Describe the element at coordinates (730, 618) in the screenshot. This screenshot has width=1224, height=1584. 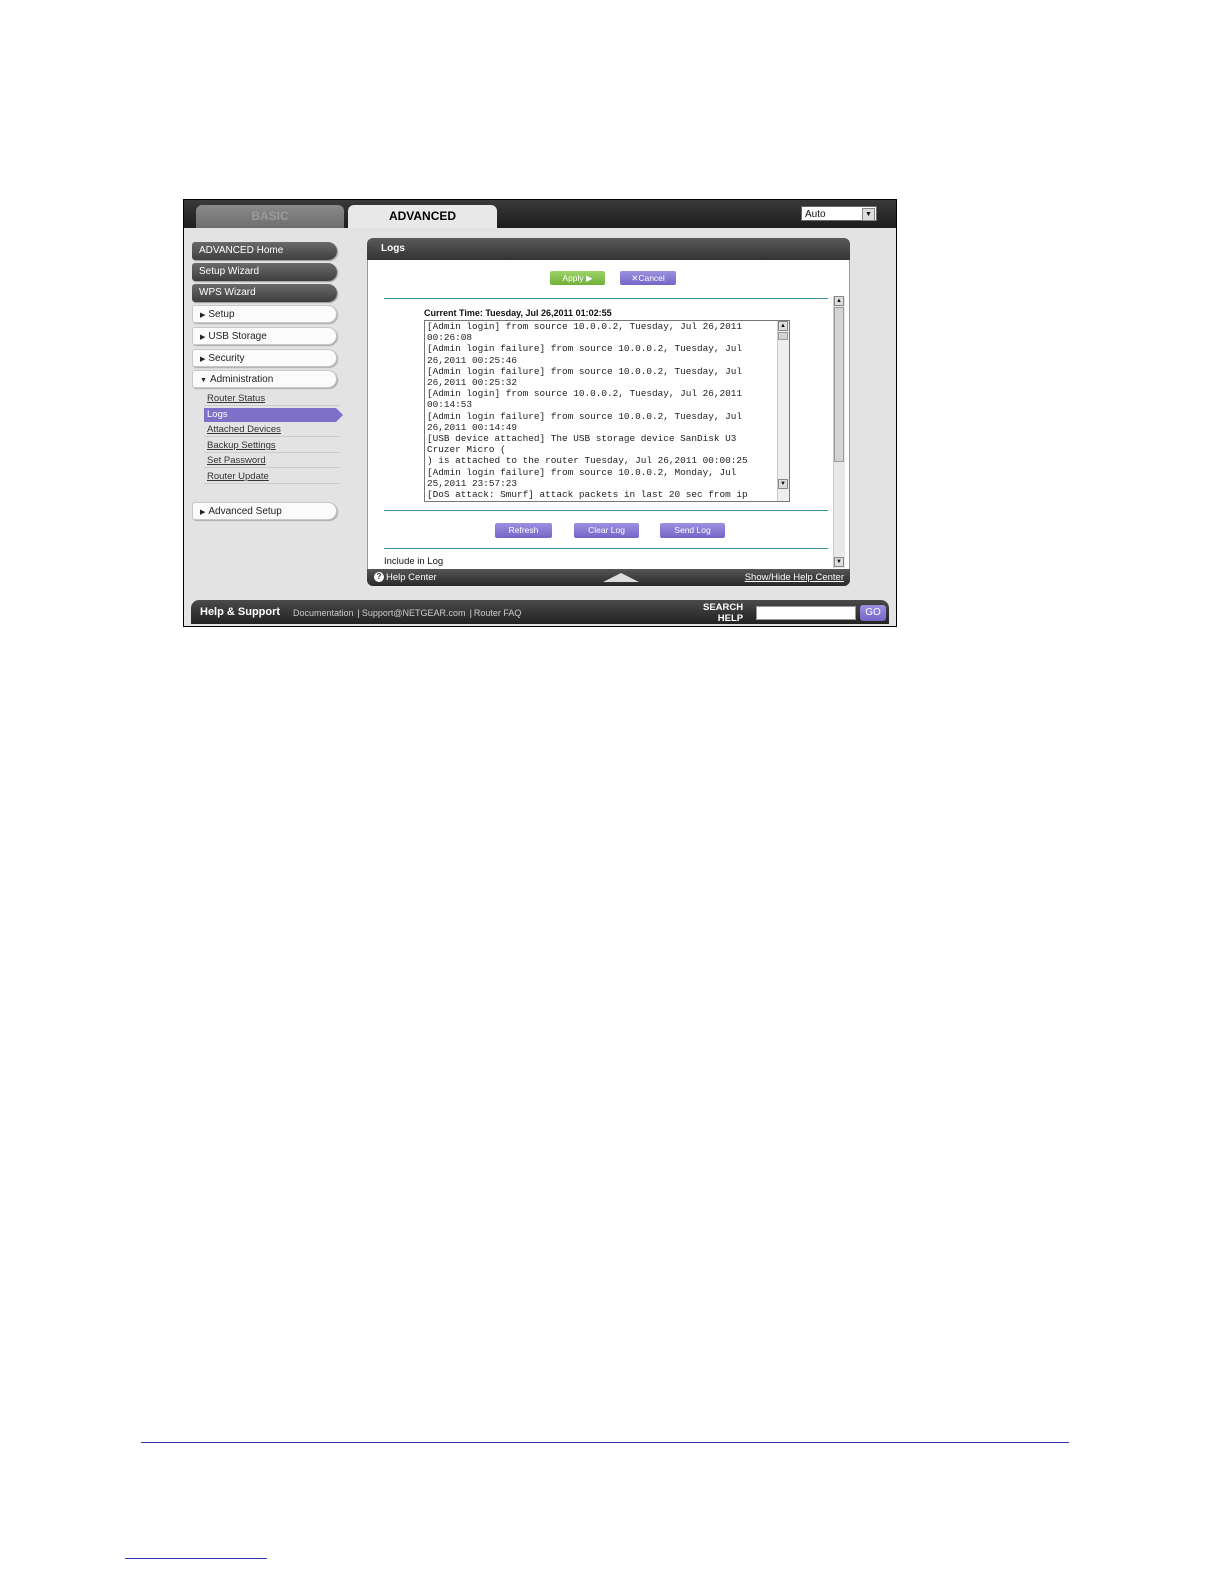
I see `search-label-line2: HELP` at that location.